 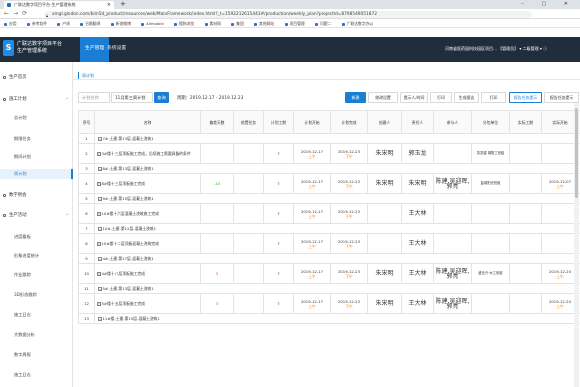 What do you see at coordinates (116, 49) in the screenshot?
I see `nav-settings: 系统设置` at bounding box center [116, 49].